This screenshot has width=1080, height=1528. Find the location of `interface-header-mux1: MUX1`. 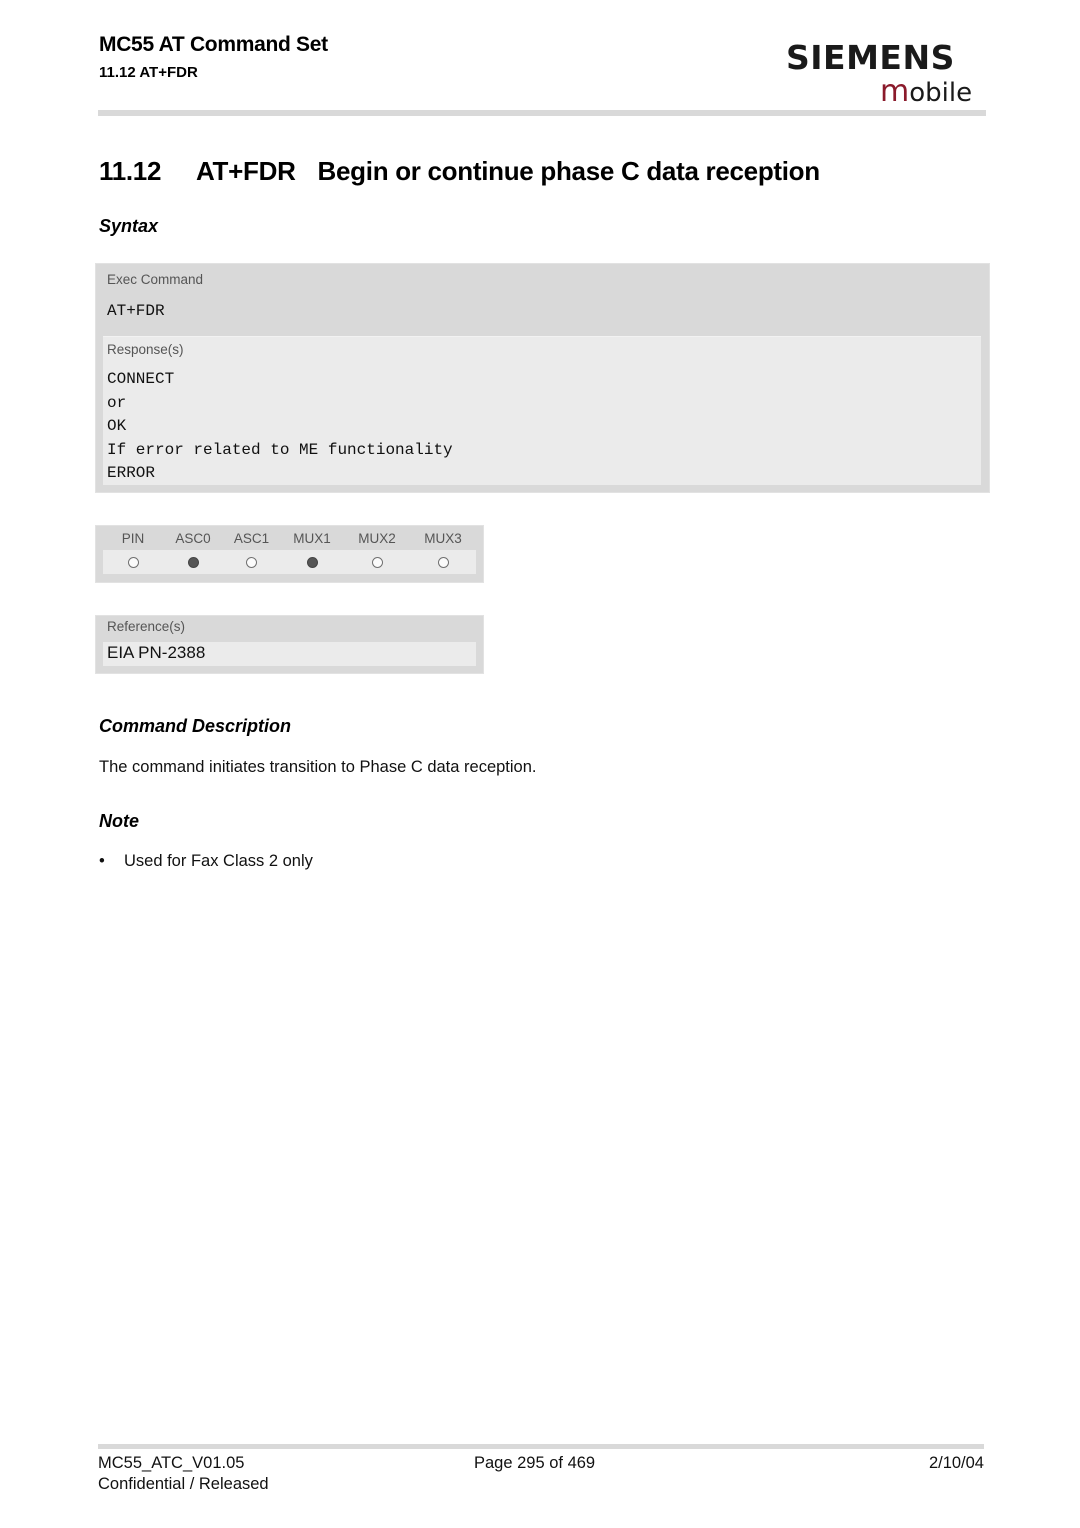

interface-header-mux1: MUX1 is located at coordinates (312, 538).